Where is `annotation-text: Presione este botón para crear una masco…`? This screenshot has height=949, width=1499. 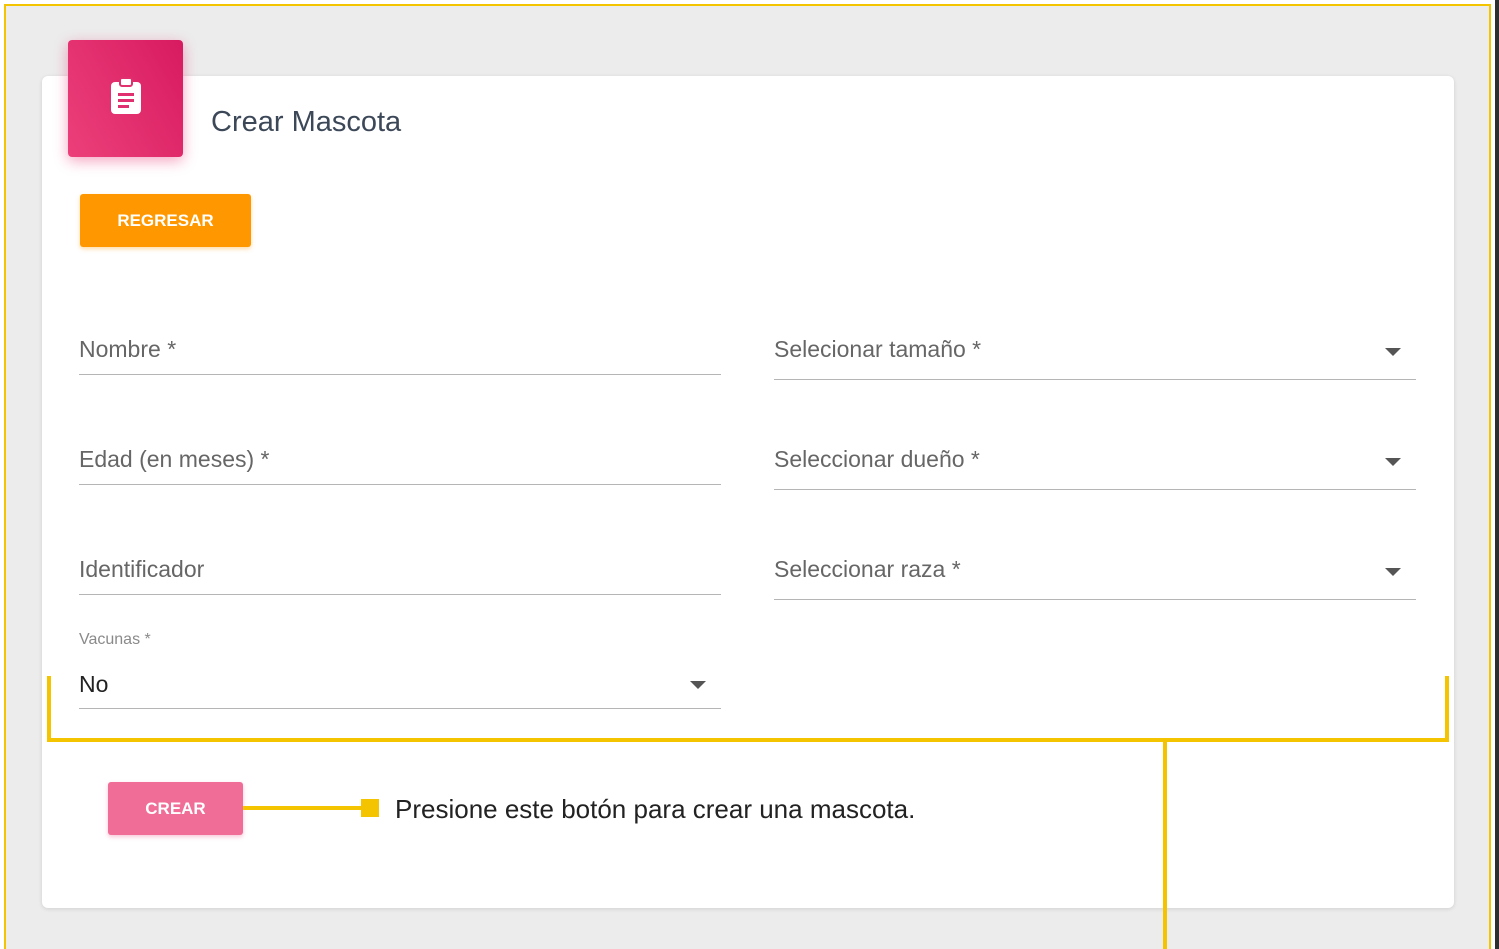 annotation-text: Presione este botón para crear una masco… is located at coordinates (655, 809).